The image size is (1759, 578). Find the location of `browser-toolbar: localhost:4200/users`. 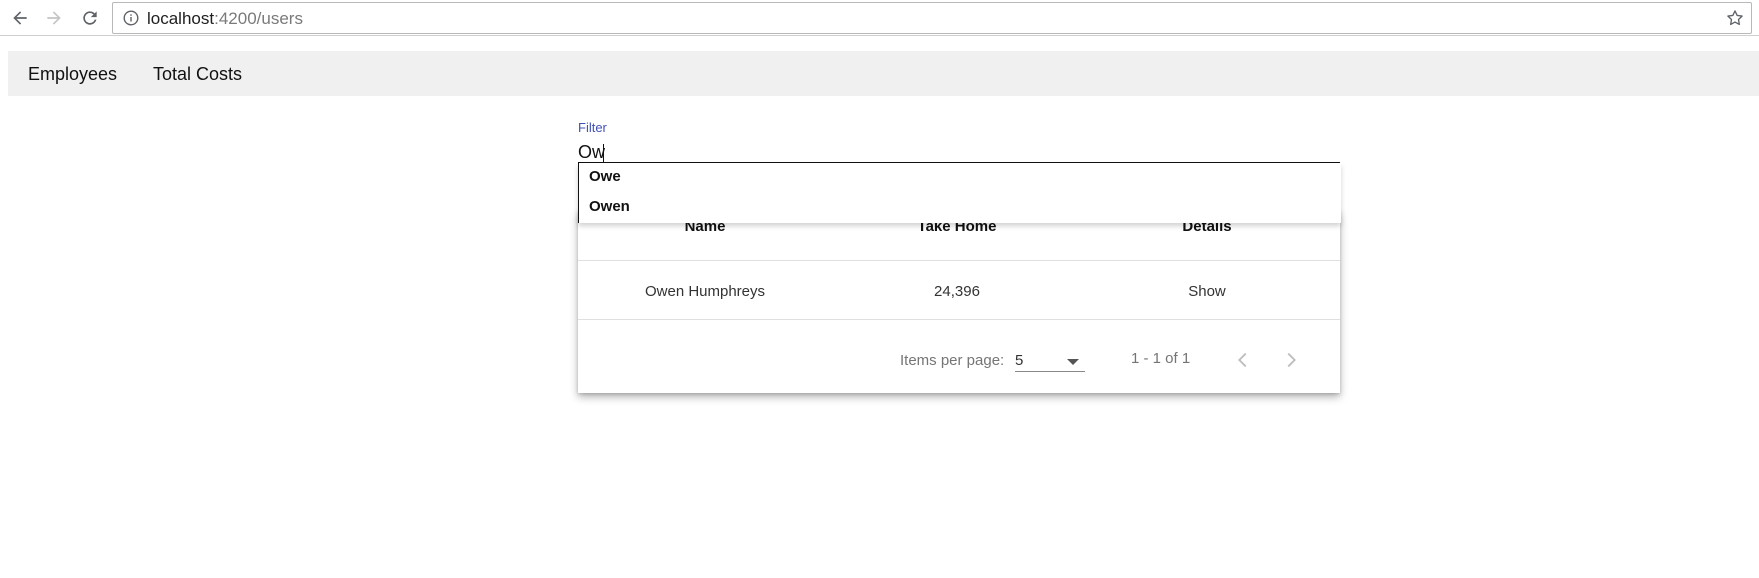

browser-toolbar: localhost:4200/users is located at coordinates (879, 18).